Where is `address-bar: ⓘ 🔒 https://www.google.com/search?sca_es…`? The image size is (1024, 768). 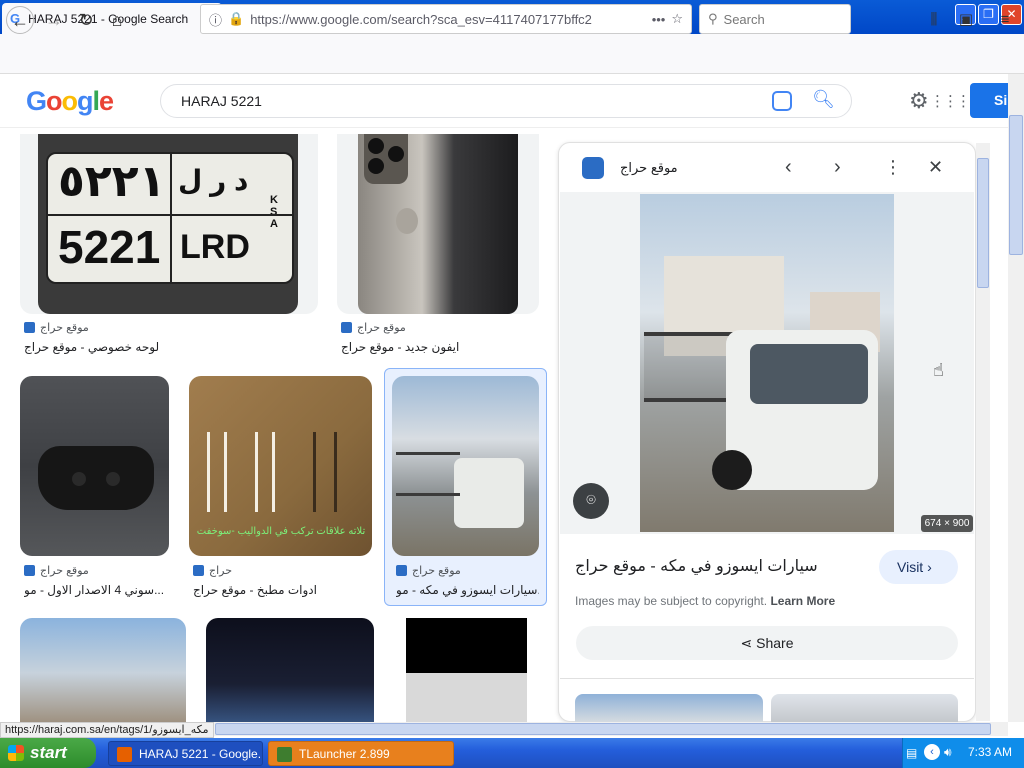
address-bar: ⓘ 🔒 https://www.google.com/search?sca_es… is located at coordinates (446, 19).